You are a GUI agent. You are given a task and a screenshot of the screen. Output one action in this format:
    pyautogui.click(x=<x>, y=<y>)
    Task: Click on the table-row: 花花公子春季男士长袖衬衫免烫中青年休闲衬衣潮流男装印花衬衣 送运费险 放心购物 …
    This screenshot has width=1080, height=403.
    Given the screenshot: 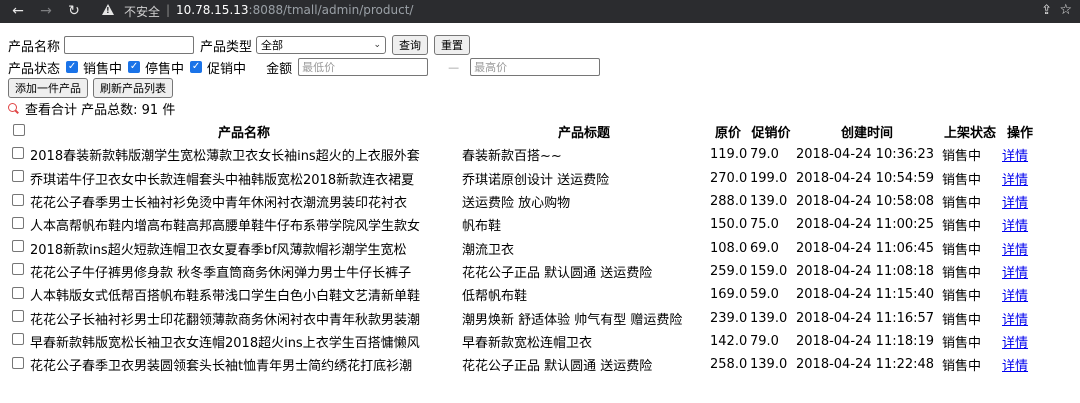 What is the action you would take?
    pyautogui.click(x=525, y=201)
    